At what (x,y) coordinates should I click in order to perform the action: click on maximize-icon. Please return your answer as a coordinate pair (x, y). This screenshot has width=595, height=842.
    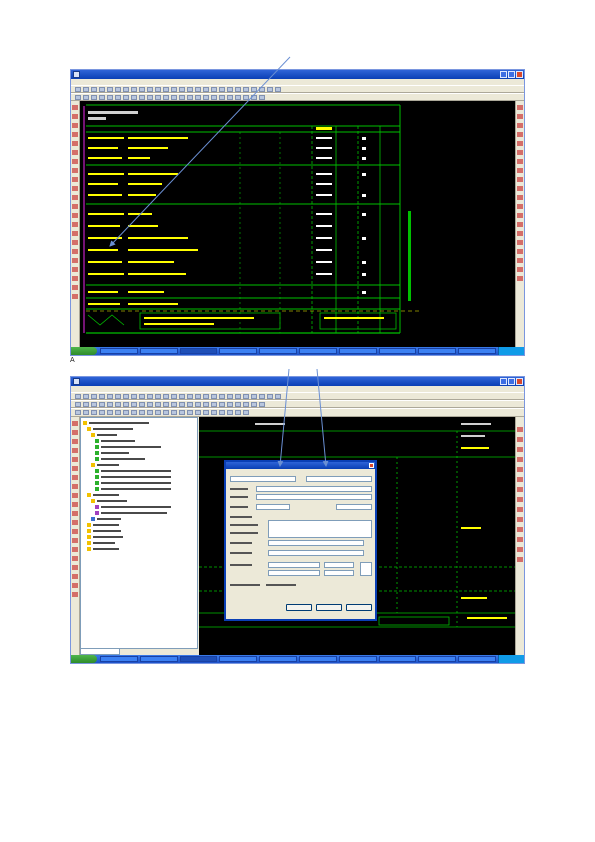
    Looking at the image, I should click on (511, 381).